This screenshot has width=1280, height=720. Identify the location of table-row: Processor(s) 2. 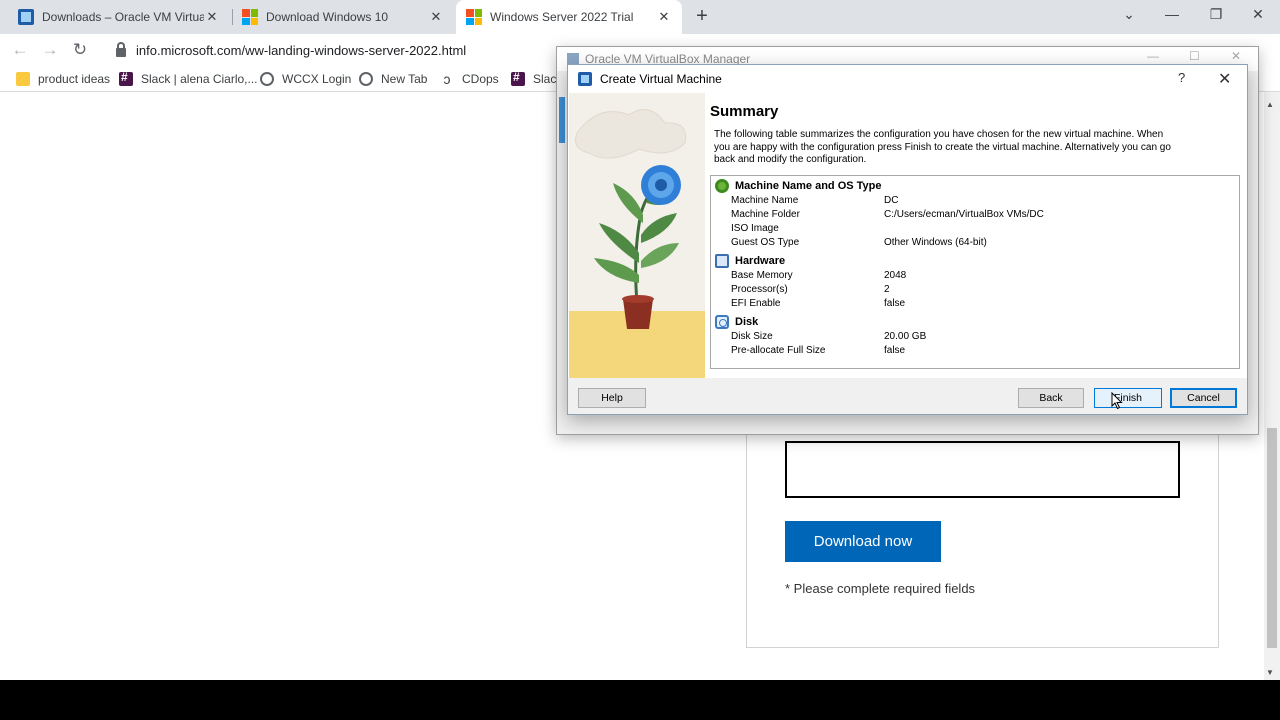
(981, 291).